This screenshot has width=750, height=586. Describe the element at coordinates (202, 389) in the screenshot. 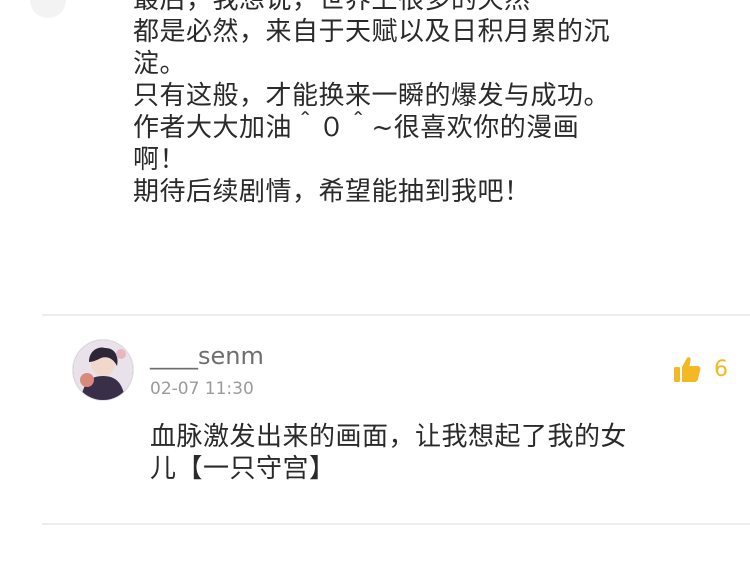

I see `comment-timestamp: 02-07 11:30` at that location.